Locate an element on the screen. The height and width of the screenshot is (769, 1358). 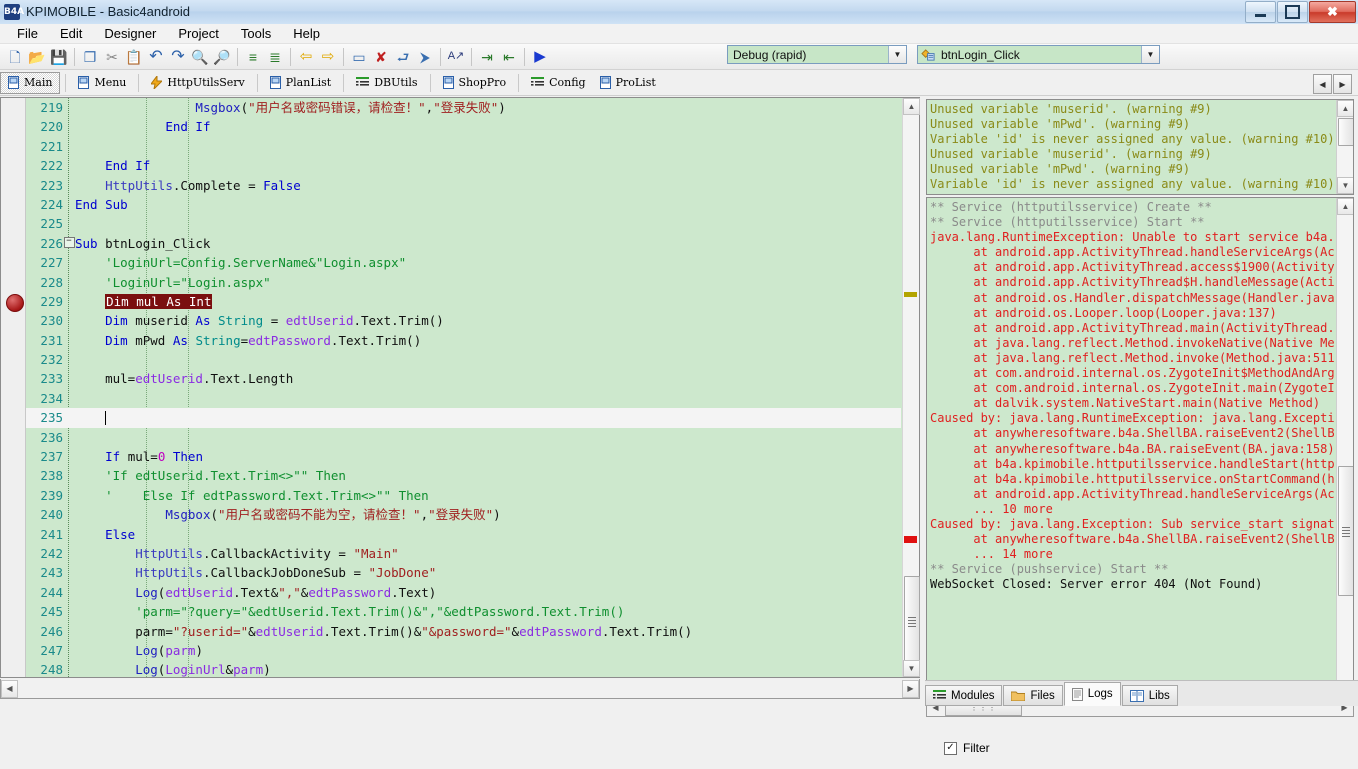
find-icon: 🔍 is located at coordinates (200, 57).